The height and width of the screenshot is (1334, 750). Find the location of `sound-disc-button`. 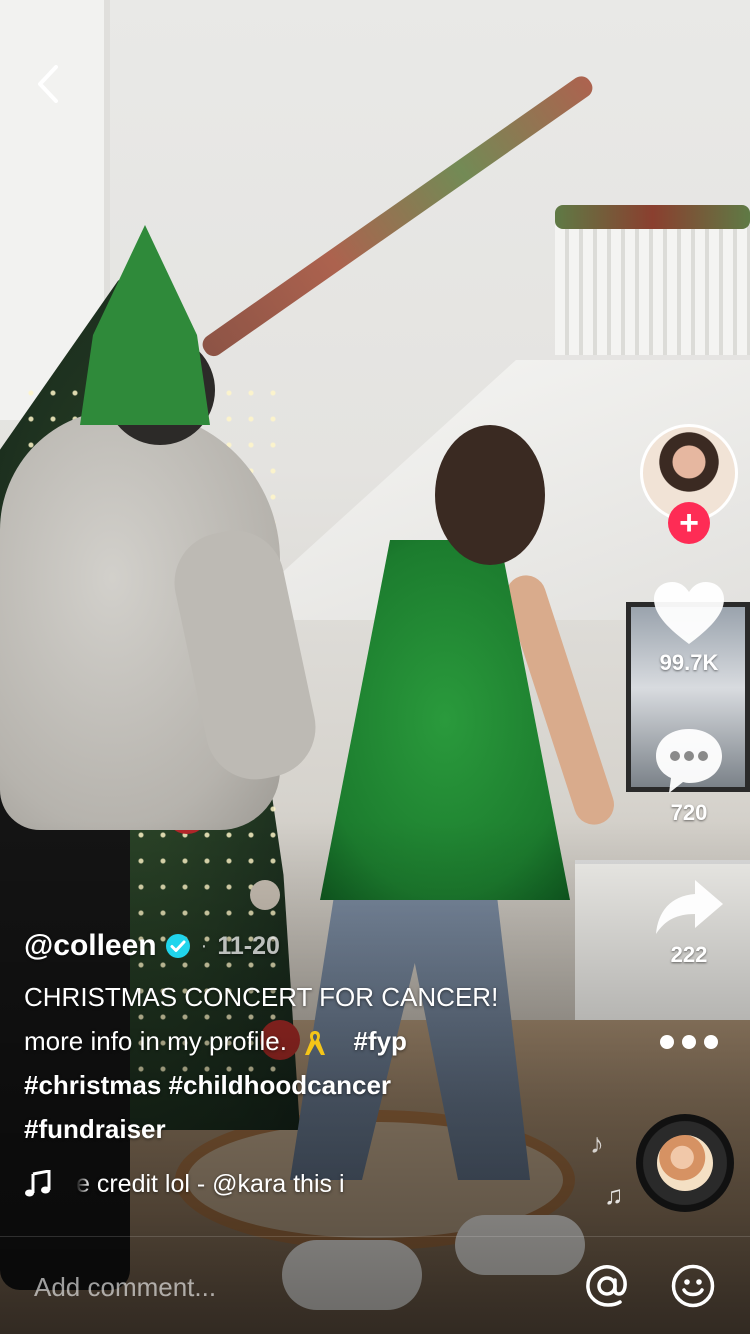

sound-disc-button is located at coordinates (685, 1163).